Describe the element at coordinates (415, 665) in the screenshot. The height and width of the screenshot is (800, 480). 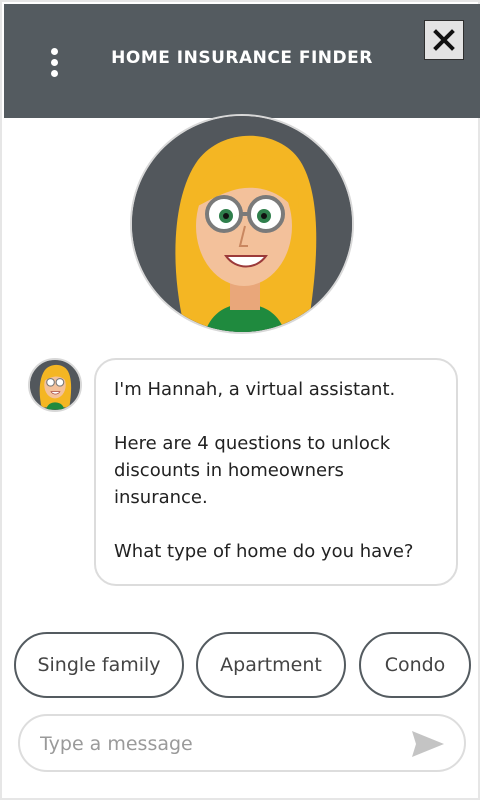
I see `quick-reply-condo: Condo` at that location.